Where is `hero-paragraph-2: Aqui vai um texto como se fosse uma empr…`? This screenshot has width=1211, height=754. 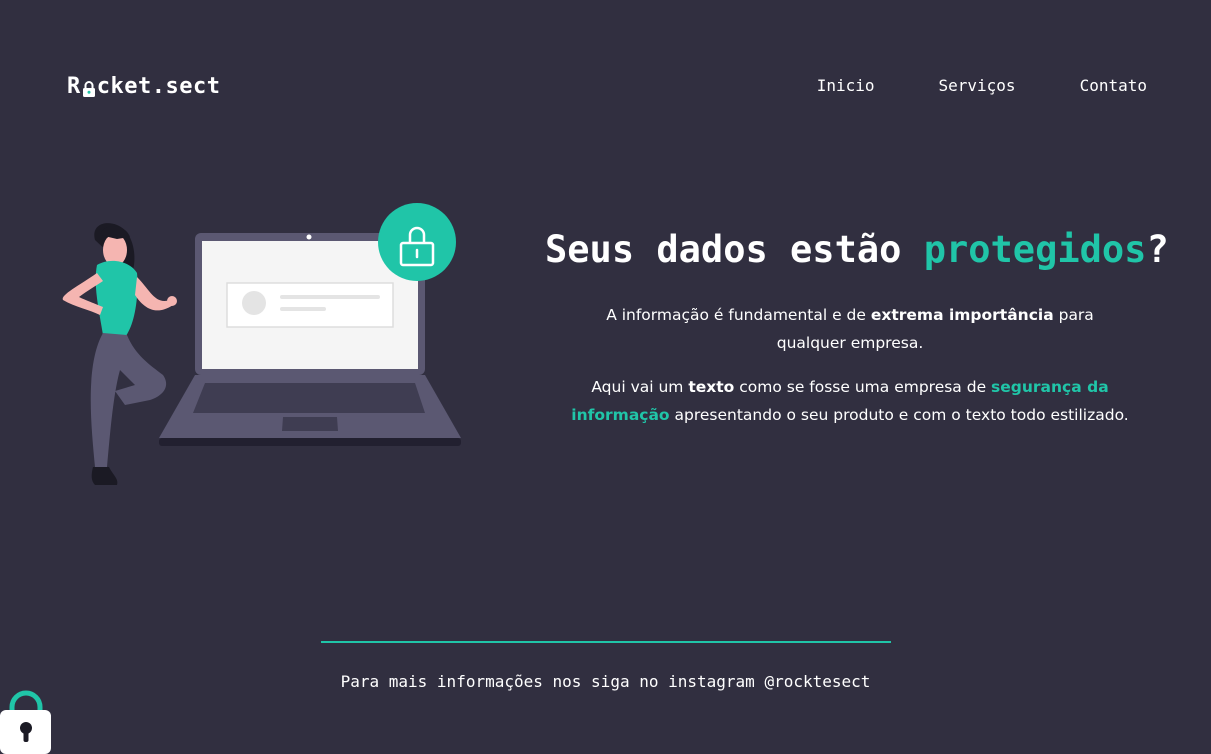 hero-paragraph-2: Aqui vai um texto como se fosse uma empr… is located at coordinates (850, 401).